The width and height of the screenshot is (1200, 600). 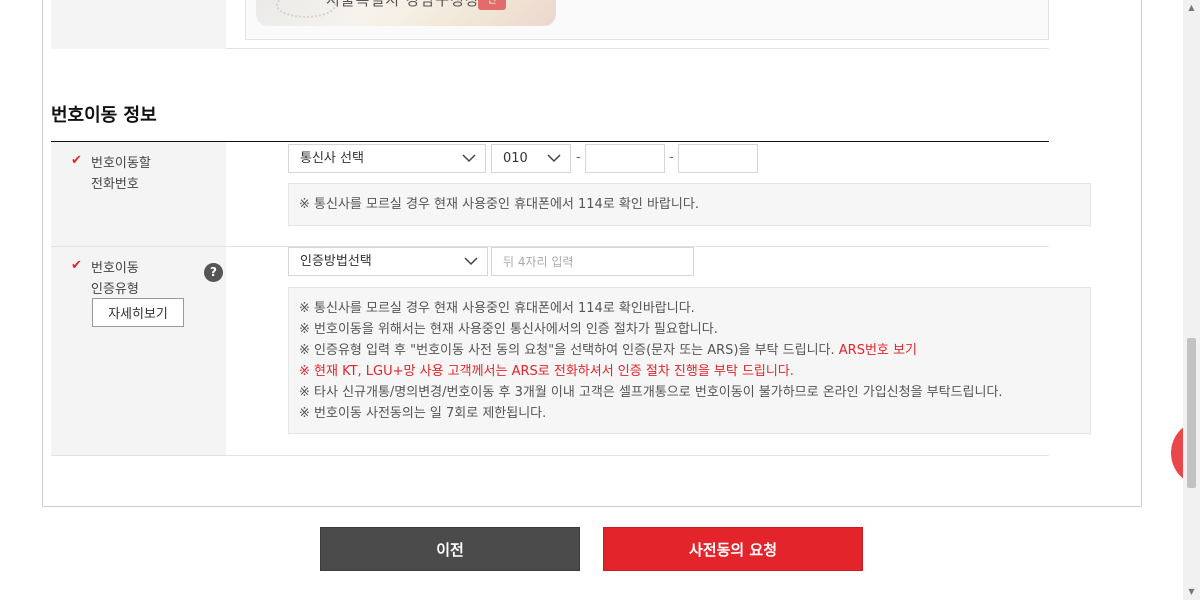 I want to click on phone-number-header: ✔ 번호이동할 전화번호, so click(x=138, y=194).